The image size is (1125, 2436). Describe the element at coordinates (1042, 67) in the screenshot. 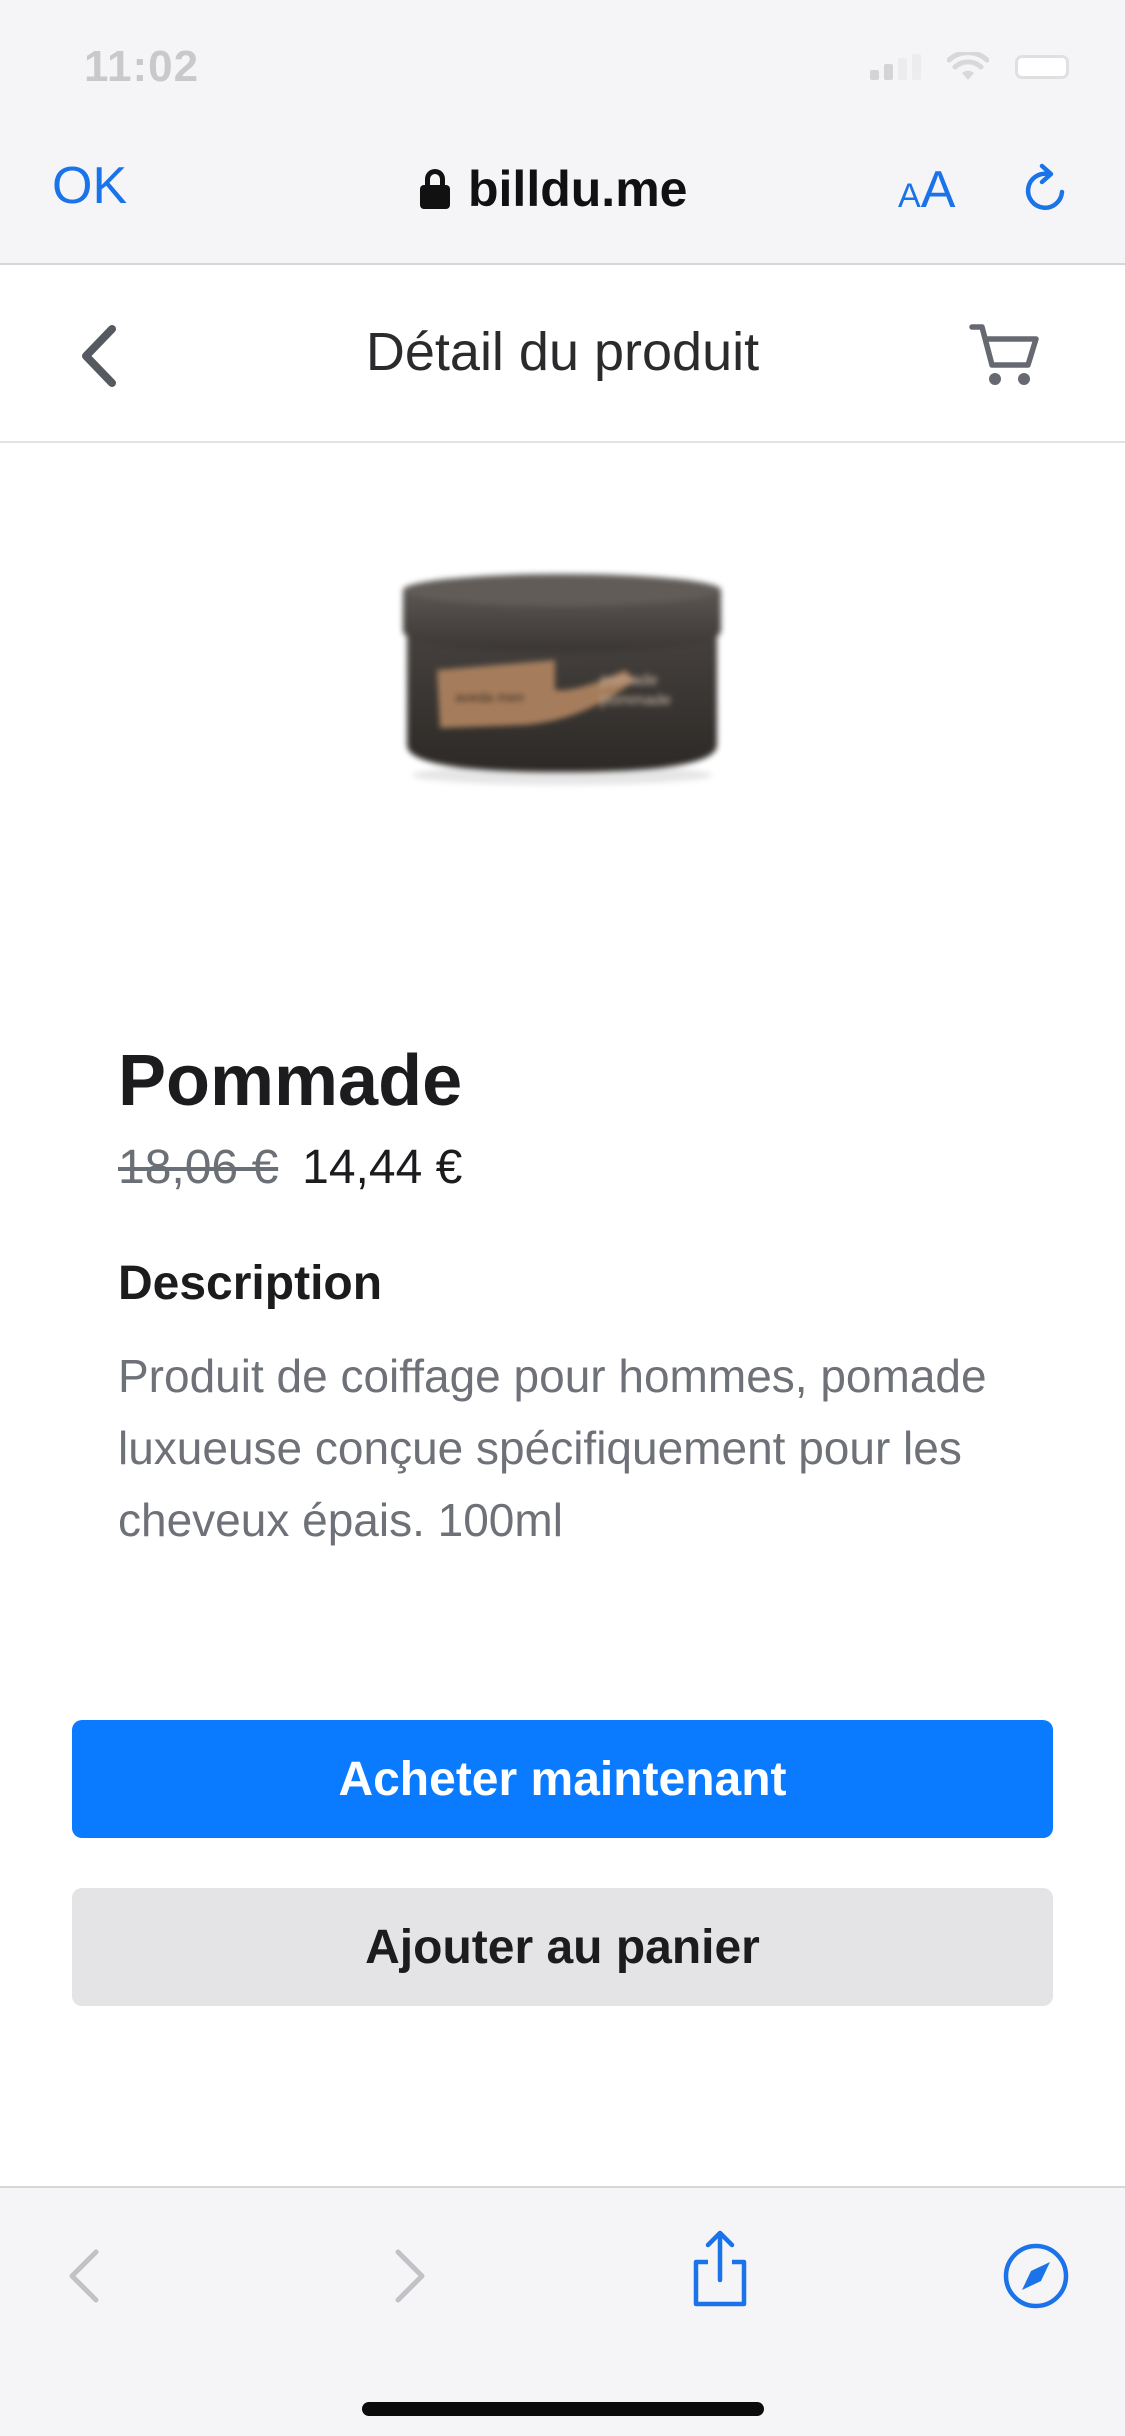

I see `battery-icon` at that location.